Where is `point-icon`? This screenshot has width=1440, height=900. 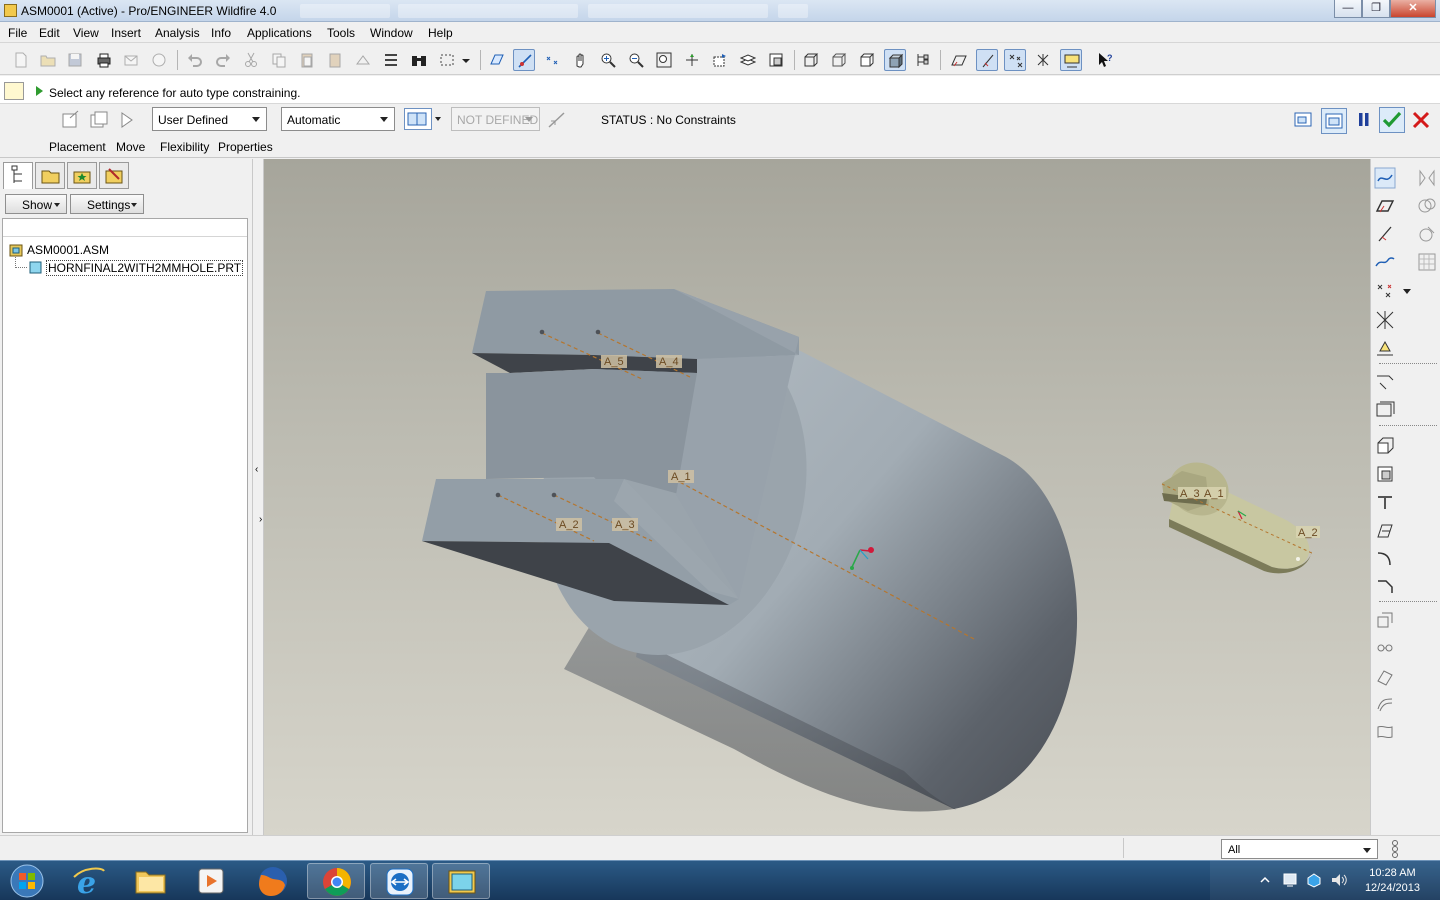 point-icon is located at coordinates (1385, 292).